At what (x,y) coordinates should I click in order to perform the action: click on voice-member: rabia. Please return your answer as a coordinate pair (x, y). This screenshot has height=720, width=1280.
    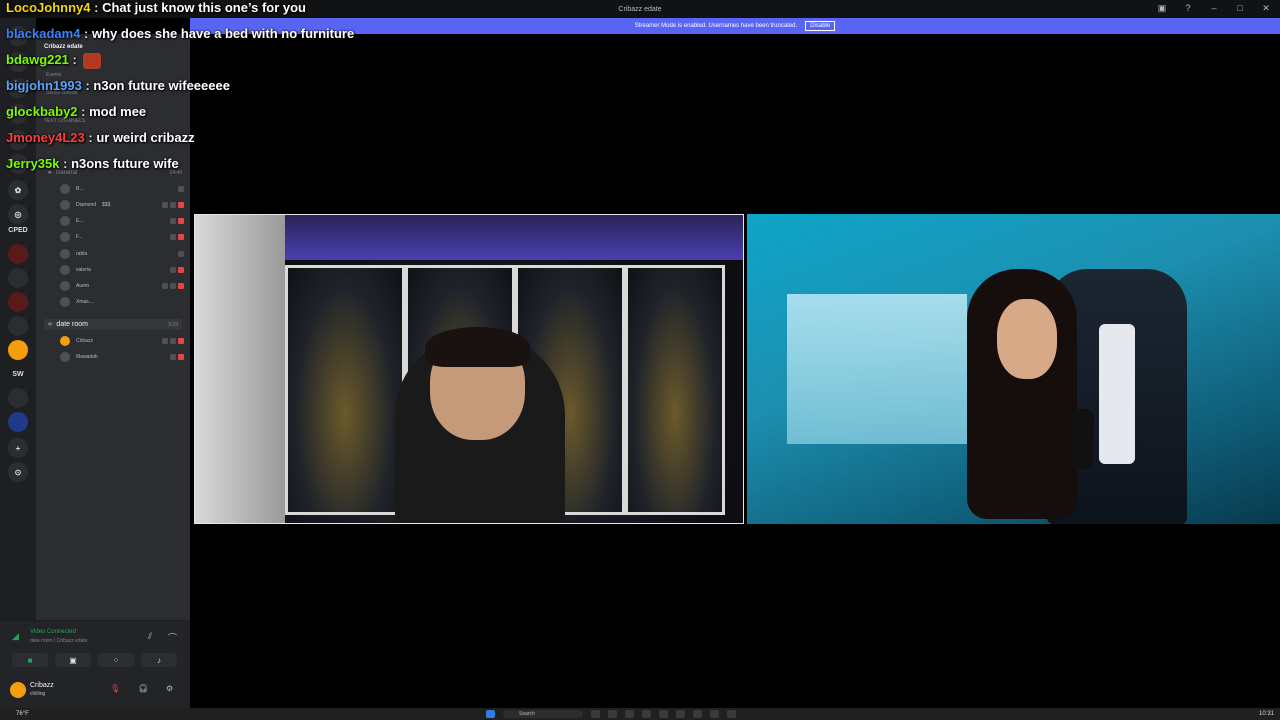
    Looking at the image, I should click on (122, 254).